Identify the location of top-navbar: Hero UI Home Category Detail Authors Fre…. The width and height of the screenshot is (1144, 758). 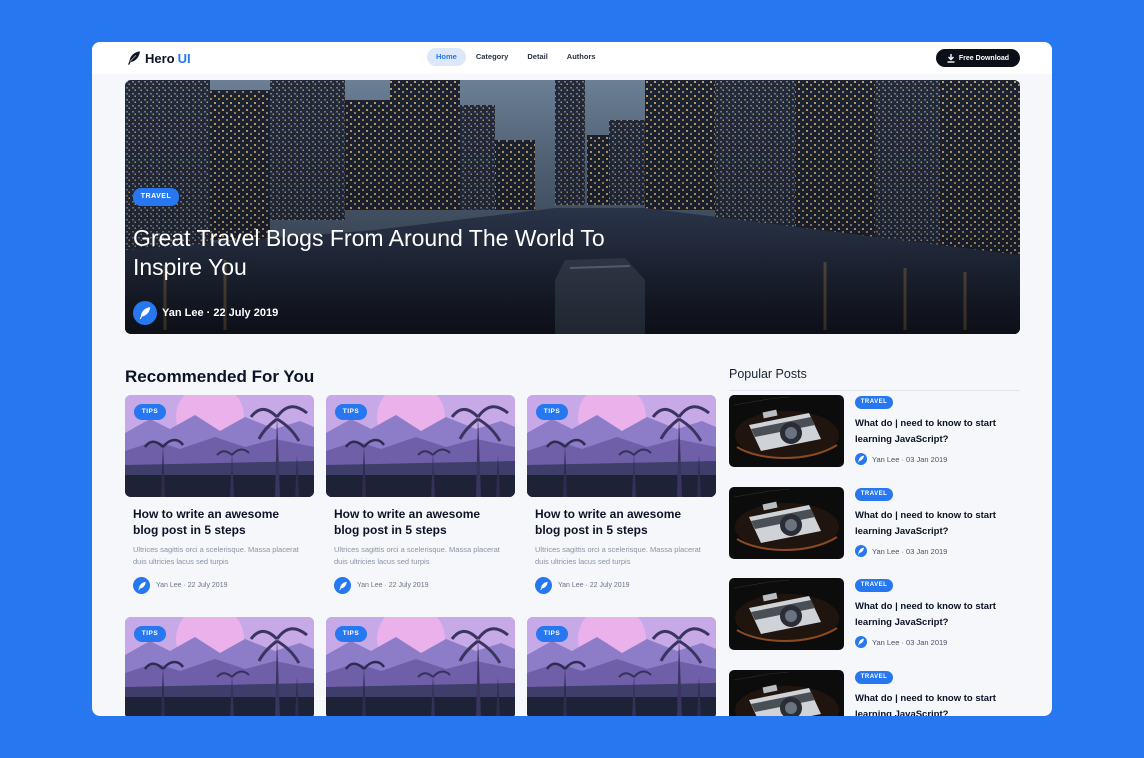
(572, 58).